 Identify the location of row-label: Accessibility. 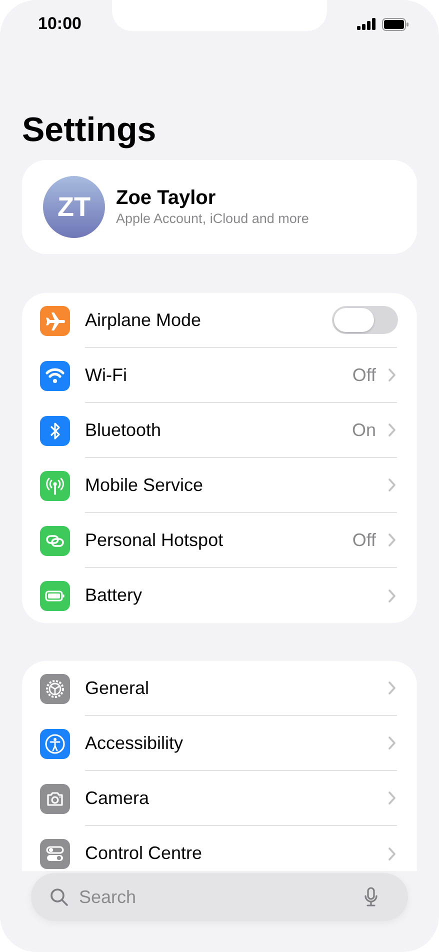
(134, 743).